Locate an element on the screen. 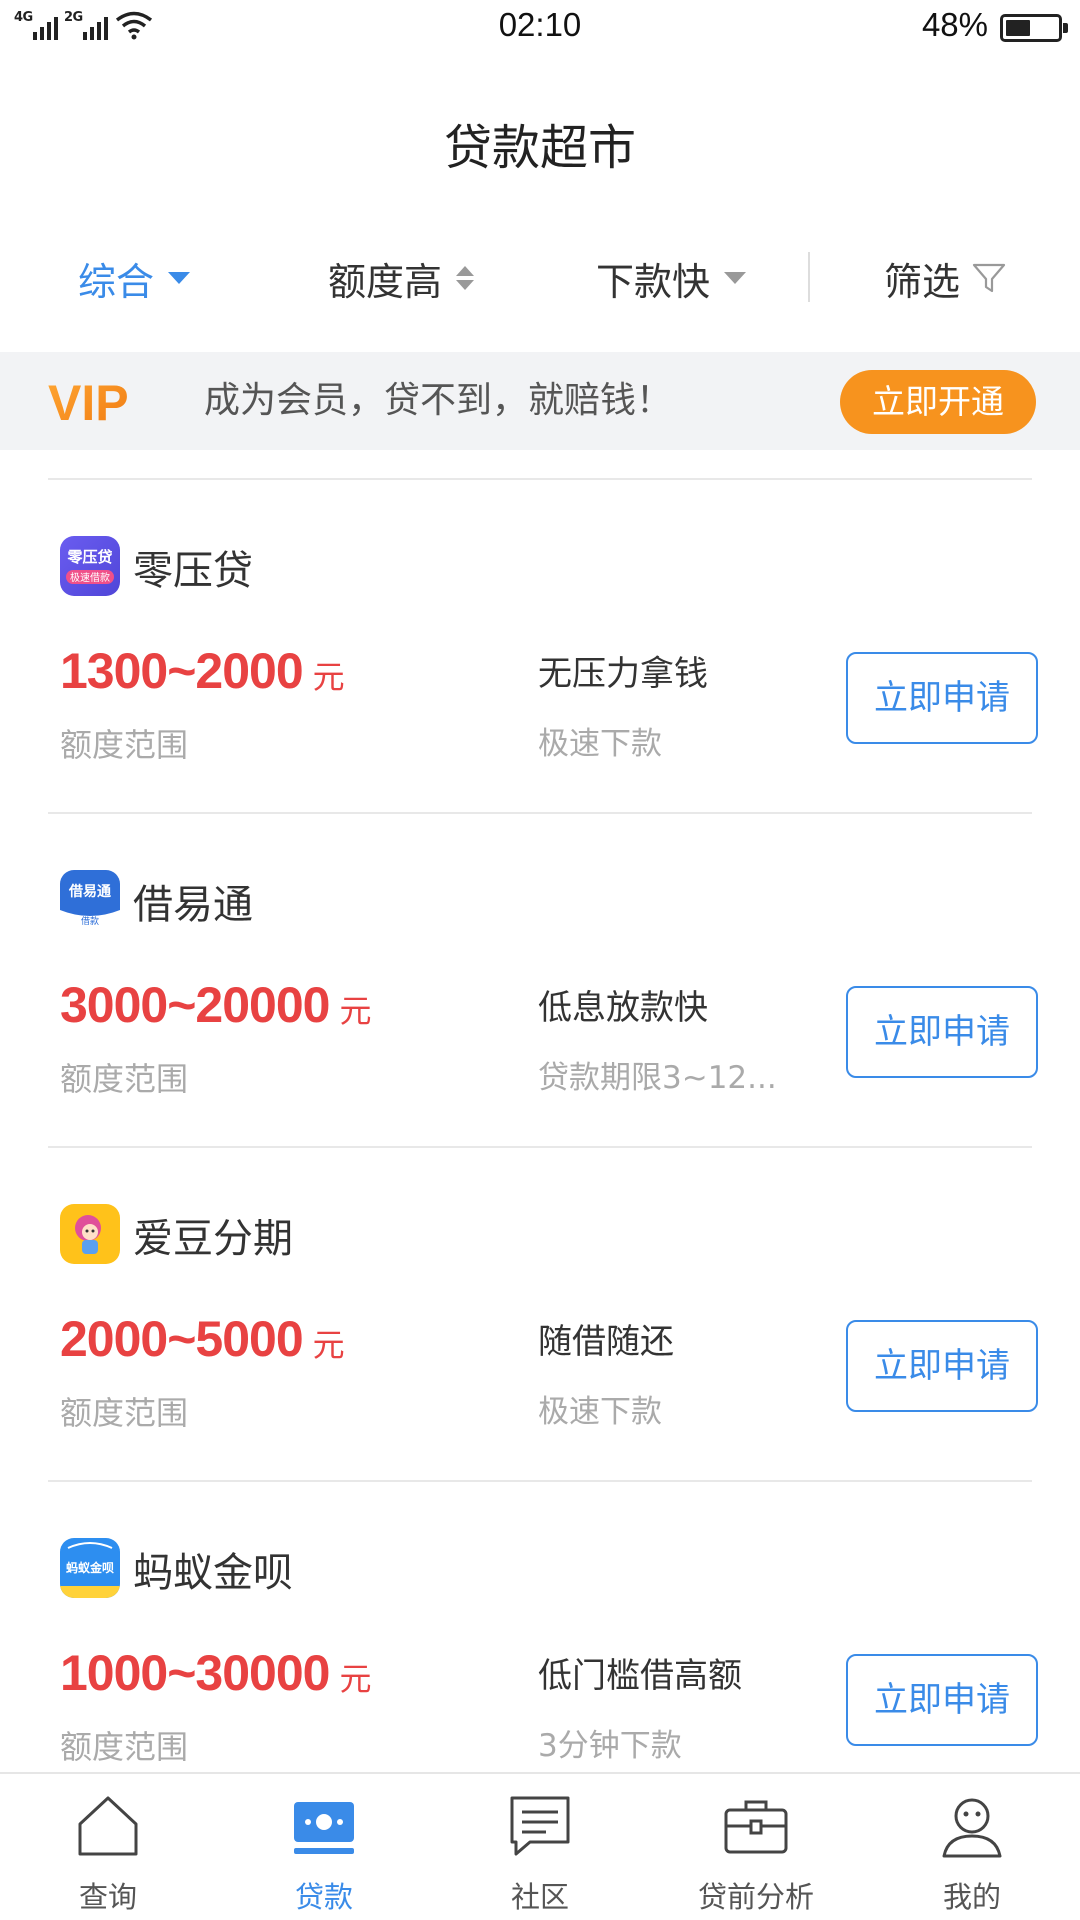 Image resolution: width=1080 pixels, height=1920 pixels. status-bar: 4G 2G 02:10 48% is located at coordinates (540, 29).